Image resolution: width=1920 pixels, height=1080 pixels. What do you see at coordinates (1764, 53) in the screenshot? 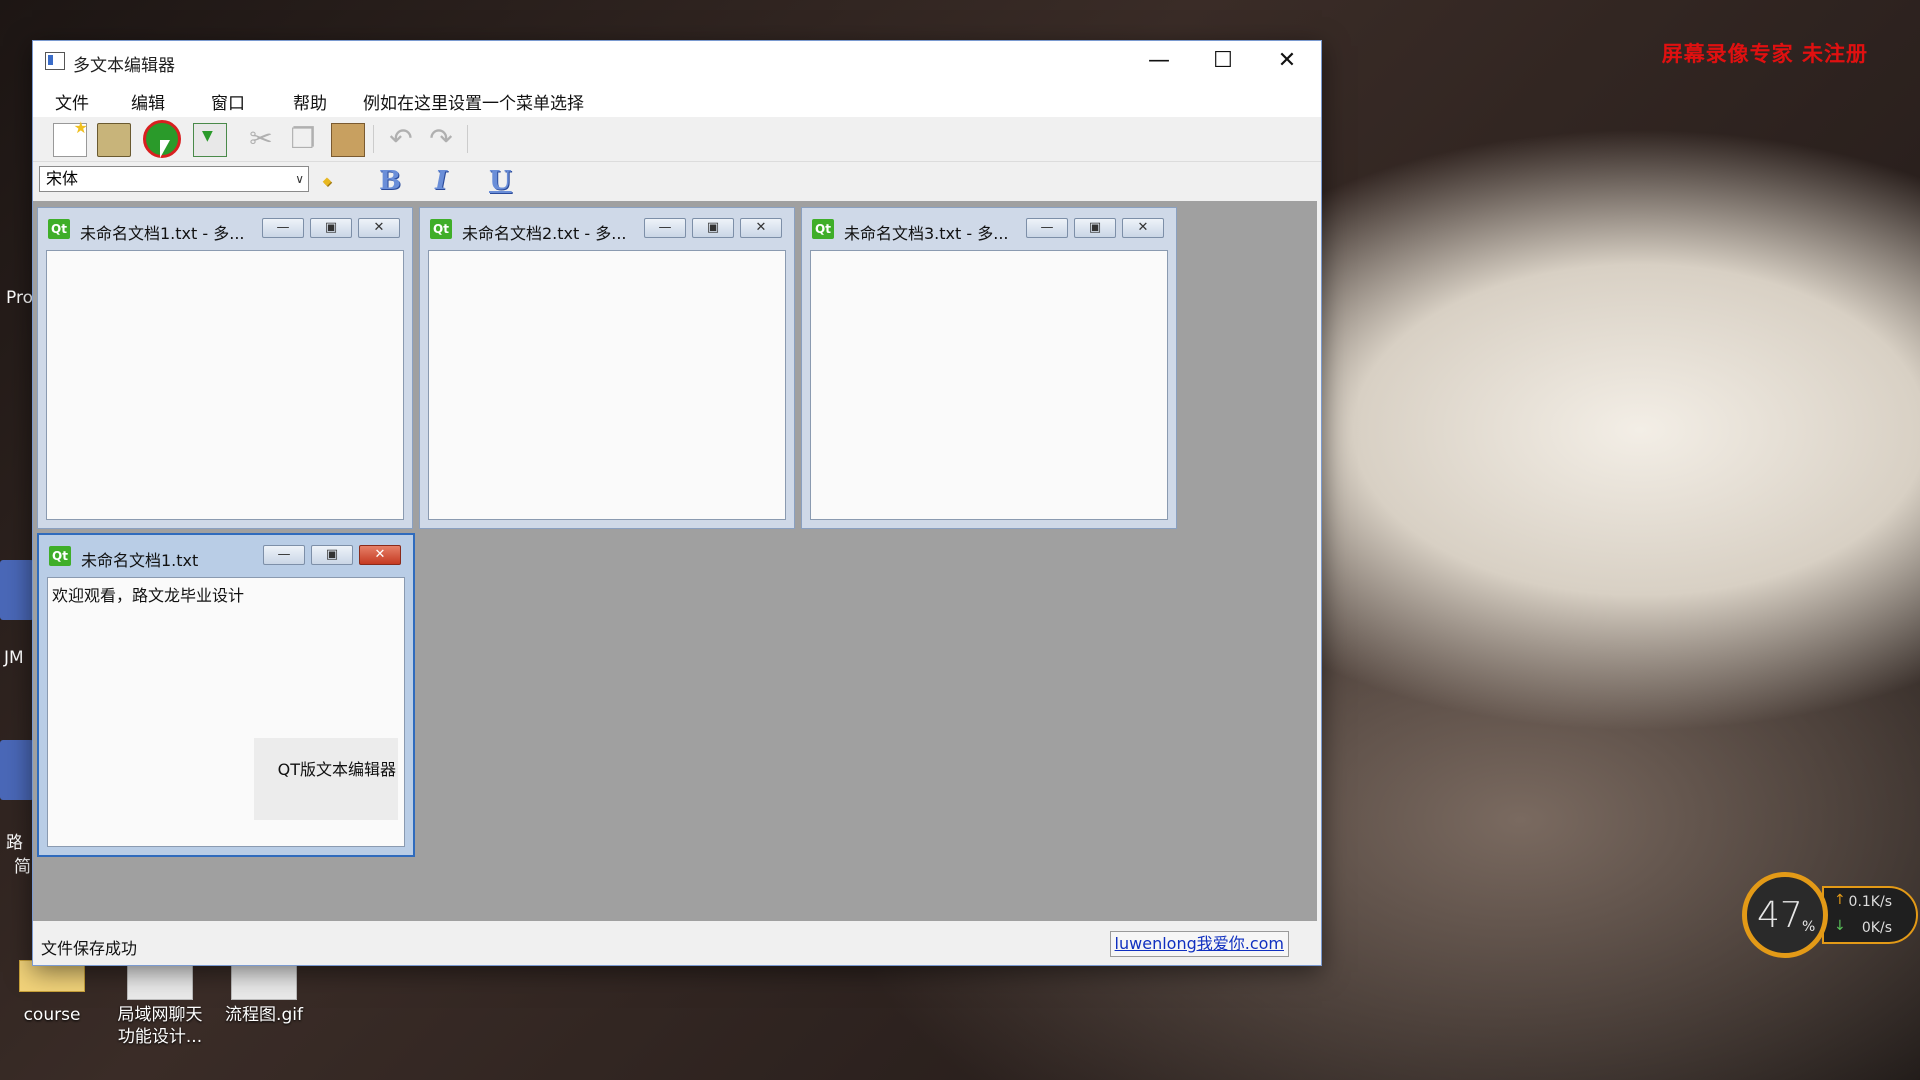
I see `recorder-watermark: 屏幕录像专家 未注册` at bounding box center [1764, 53].